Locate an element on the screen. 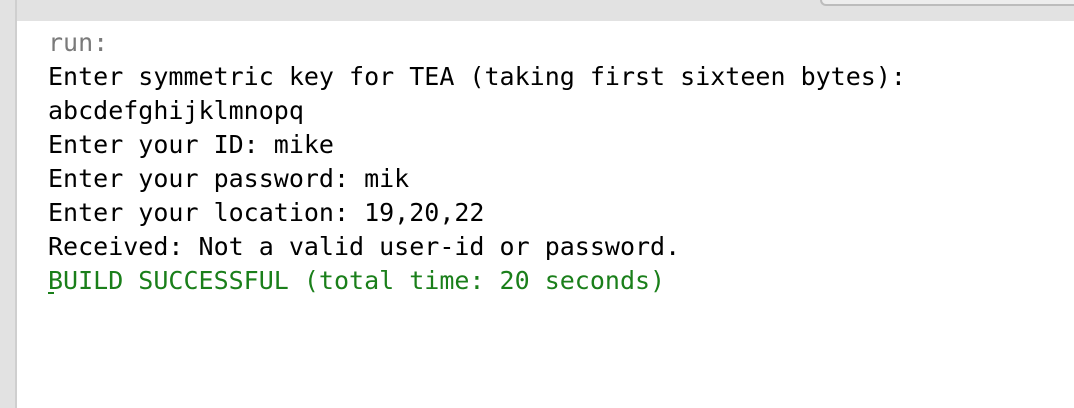 The width and height of the screenshot is (1074, 408). text-cursor is located at coordinates (51, 293).